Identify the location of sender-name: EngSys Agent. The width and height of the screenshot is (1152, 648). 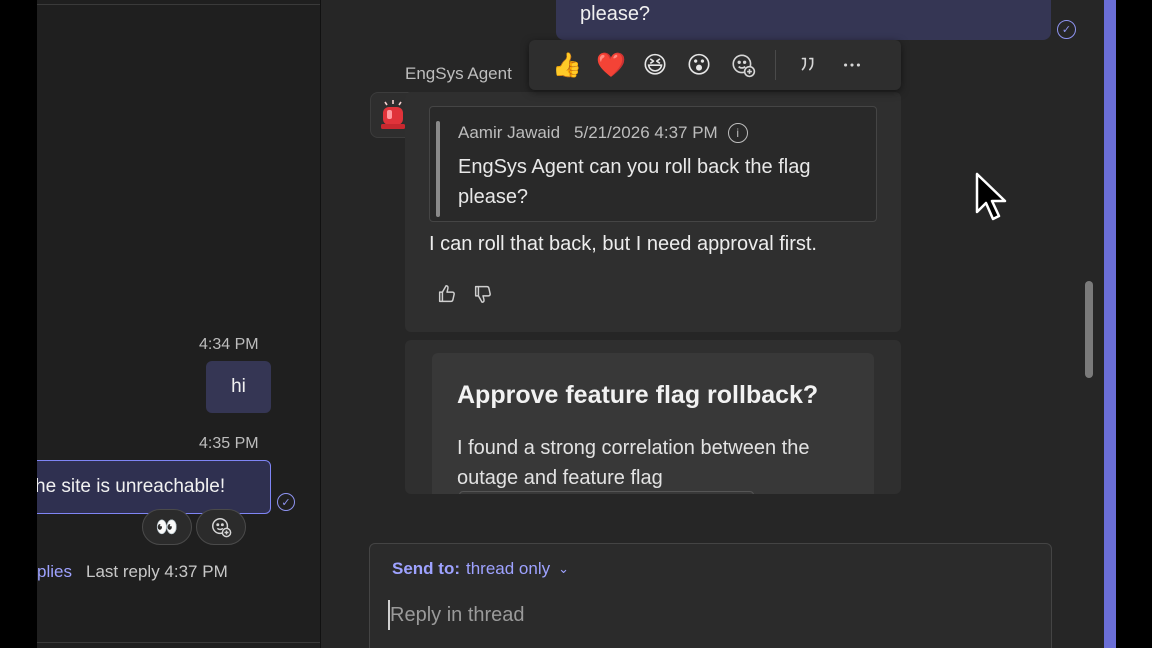
(458, 73).